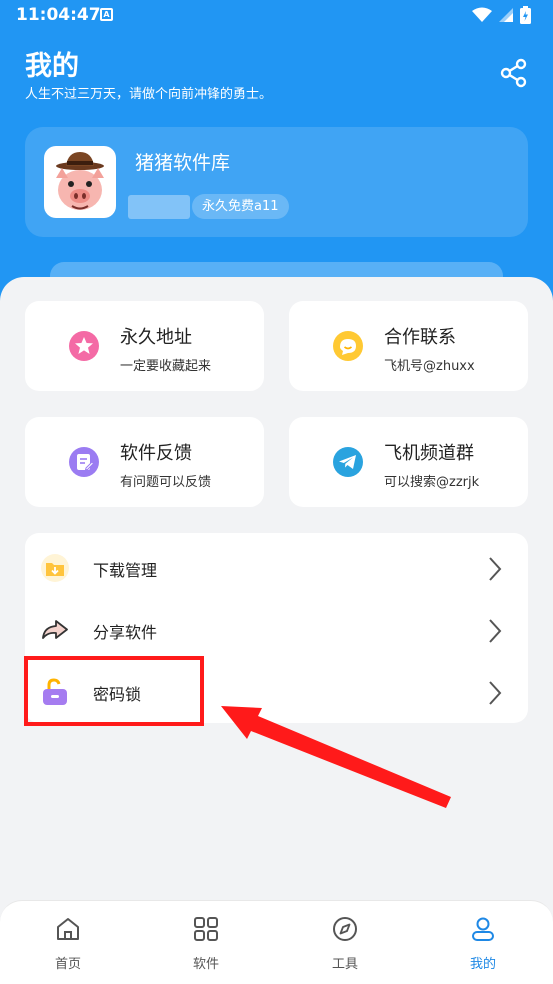  I want to click on grid-card-desc: 飞机号@zhuxx, so click(429, 366).